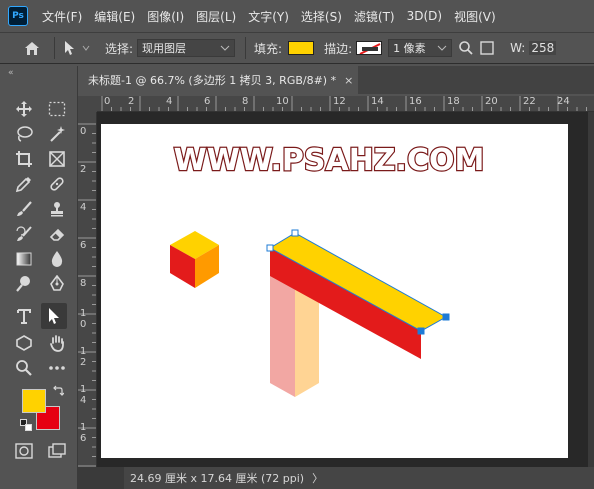  What do you see at coordinates (57, 109) in the screenshot?
I see `marquee-tool-icon` at bounding box center [57, 109].